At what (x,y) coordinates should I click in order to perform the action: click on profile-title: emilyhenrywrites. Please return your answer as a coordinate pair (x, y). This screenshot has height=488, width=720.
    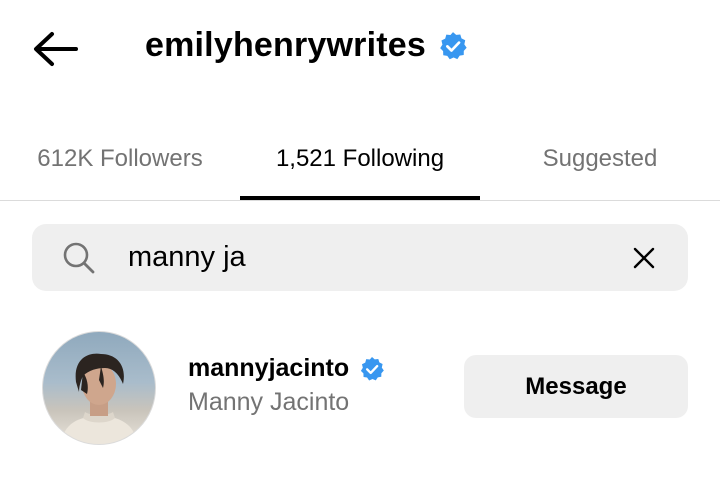
    Looking at the image, I should click on (306, 45).